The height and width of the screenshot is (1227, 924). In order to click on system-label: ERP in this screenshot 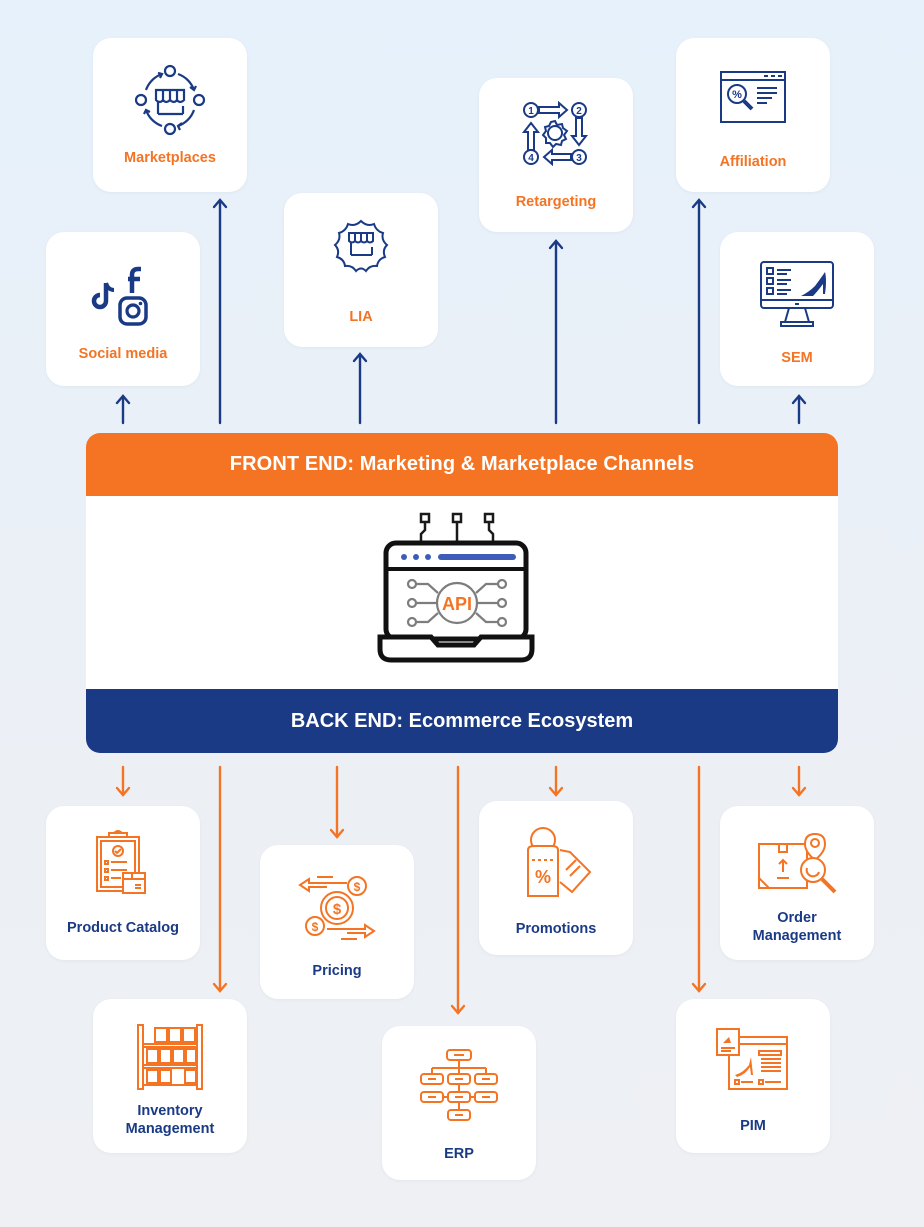, I will do `click(459, 1154)`.